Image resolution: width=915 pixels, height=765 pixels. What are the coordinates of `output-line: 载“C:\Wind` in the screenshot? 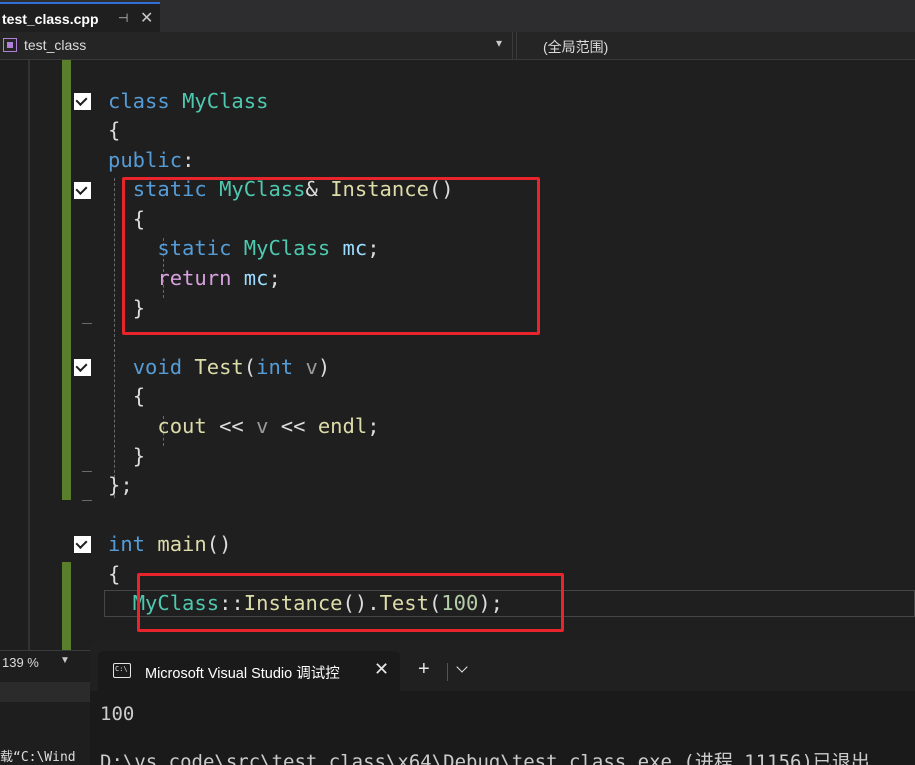 It's located at (38, 757).